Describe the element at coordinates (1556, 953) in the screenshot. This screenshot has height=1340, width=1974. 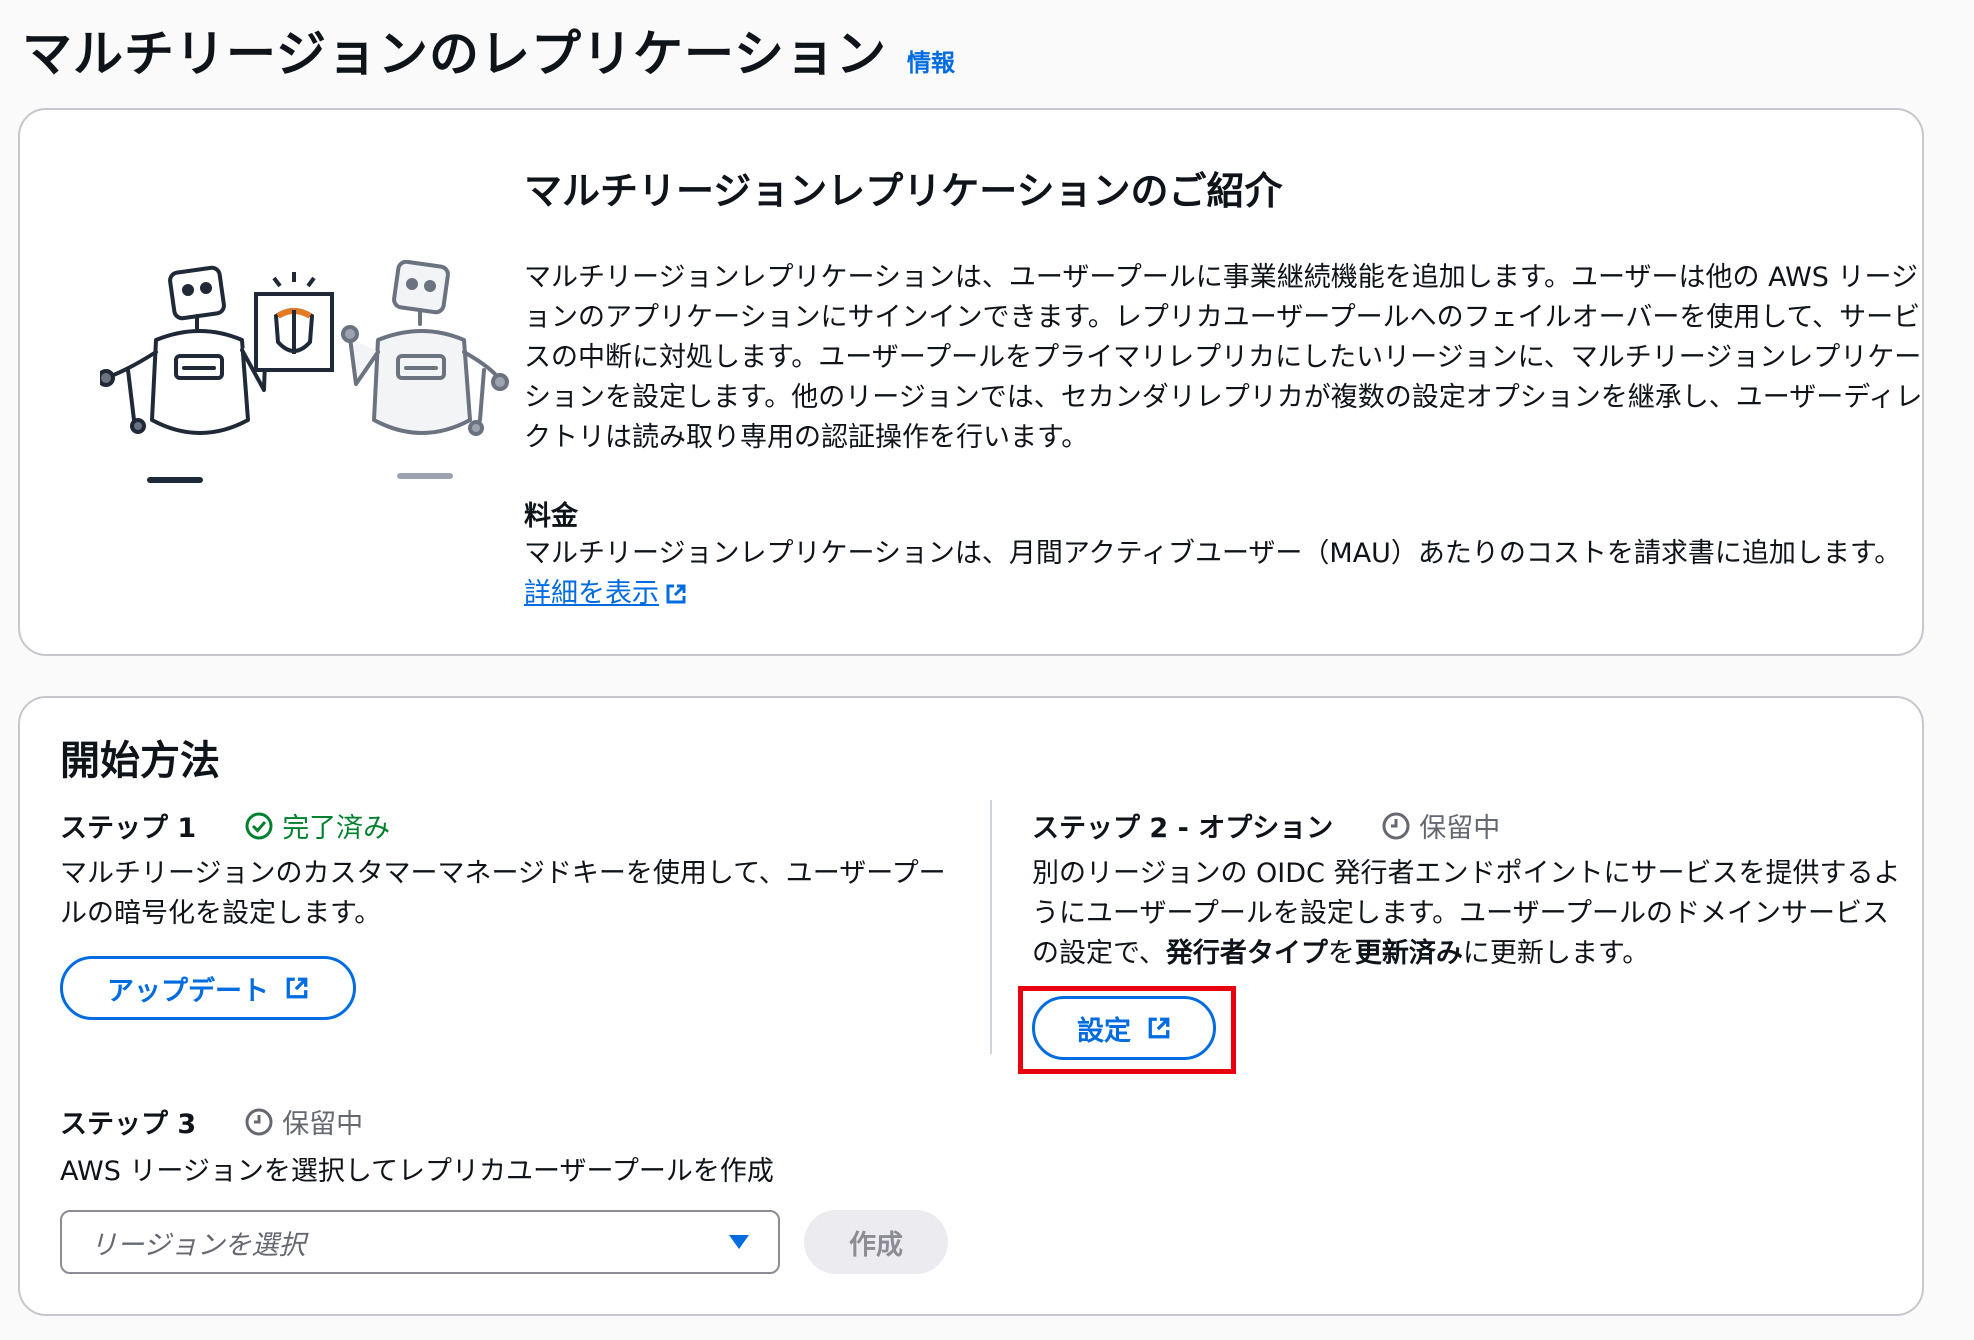
I see `step2-text-after: に更新します。` at that location.